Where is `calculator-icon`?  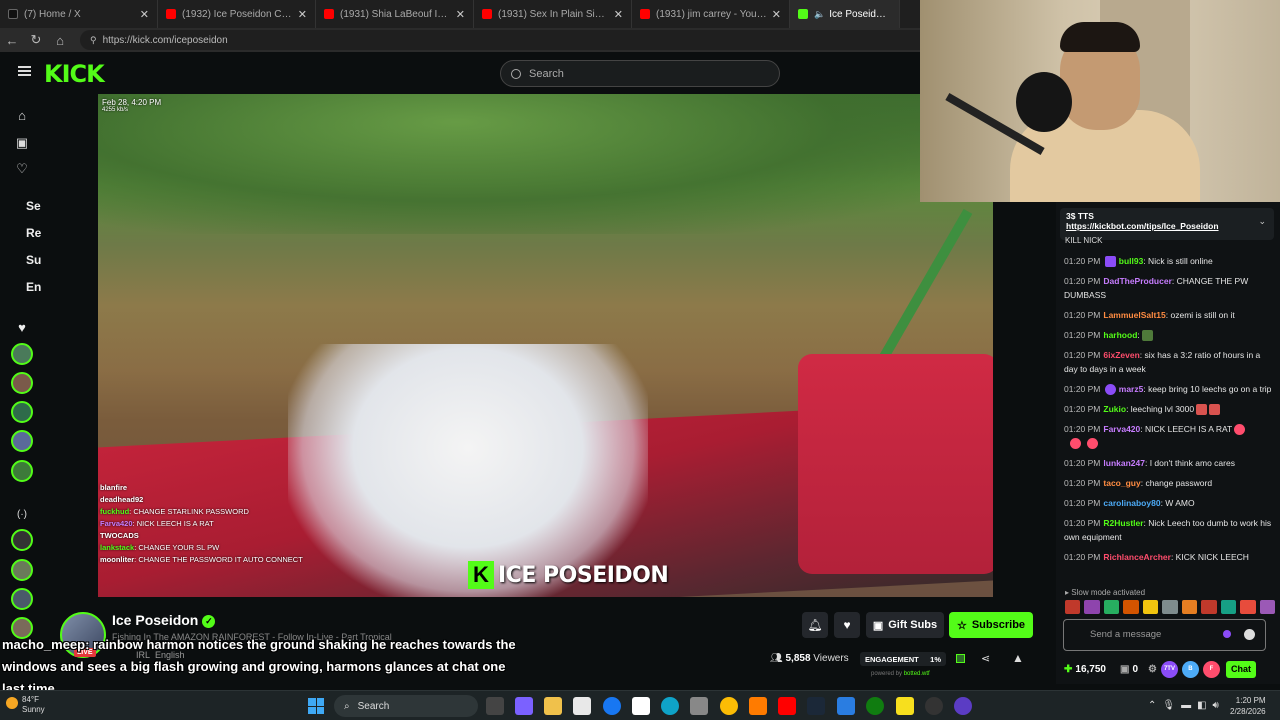
calculator-icon is located at coordinates (699, 706).